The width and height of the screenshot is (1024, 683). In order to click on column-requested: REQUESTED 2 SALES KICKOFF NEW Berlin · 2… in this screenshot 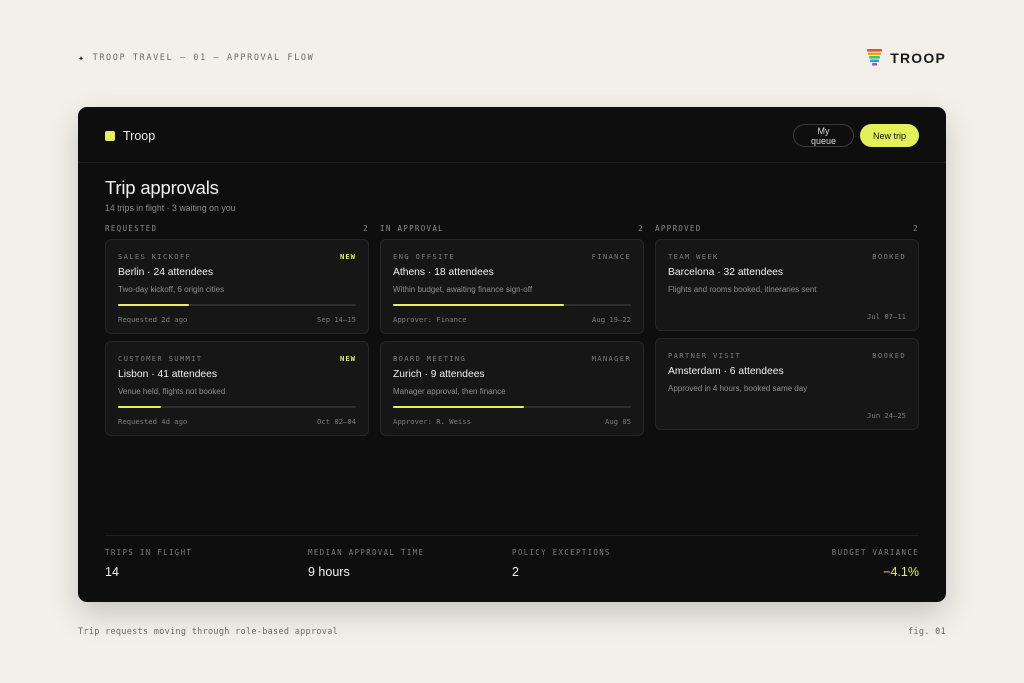, I will do `click(237, 329)`.